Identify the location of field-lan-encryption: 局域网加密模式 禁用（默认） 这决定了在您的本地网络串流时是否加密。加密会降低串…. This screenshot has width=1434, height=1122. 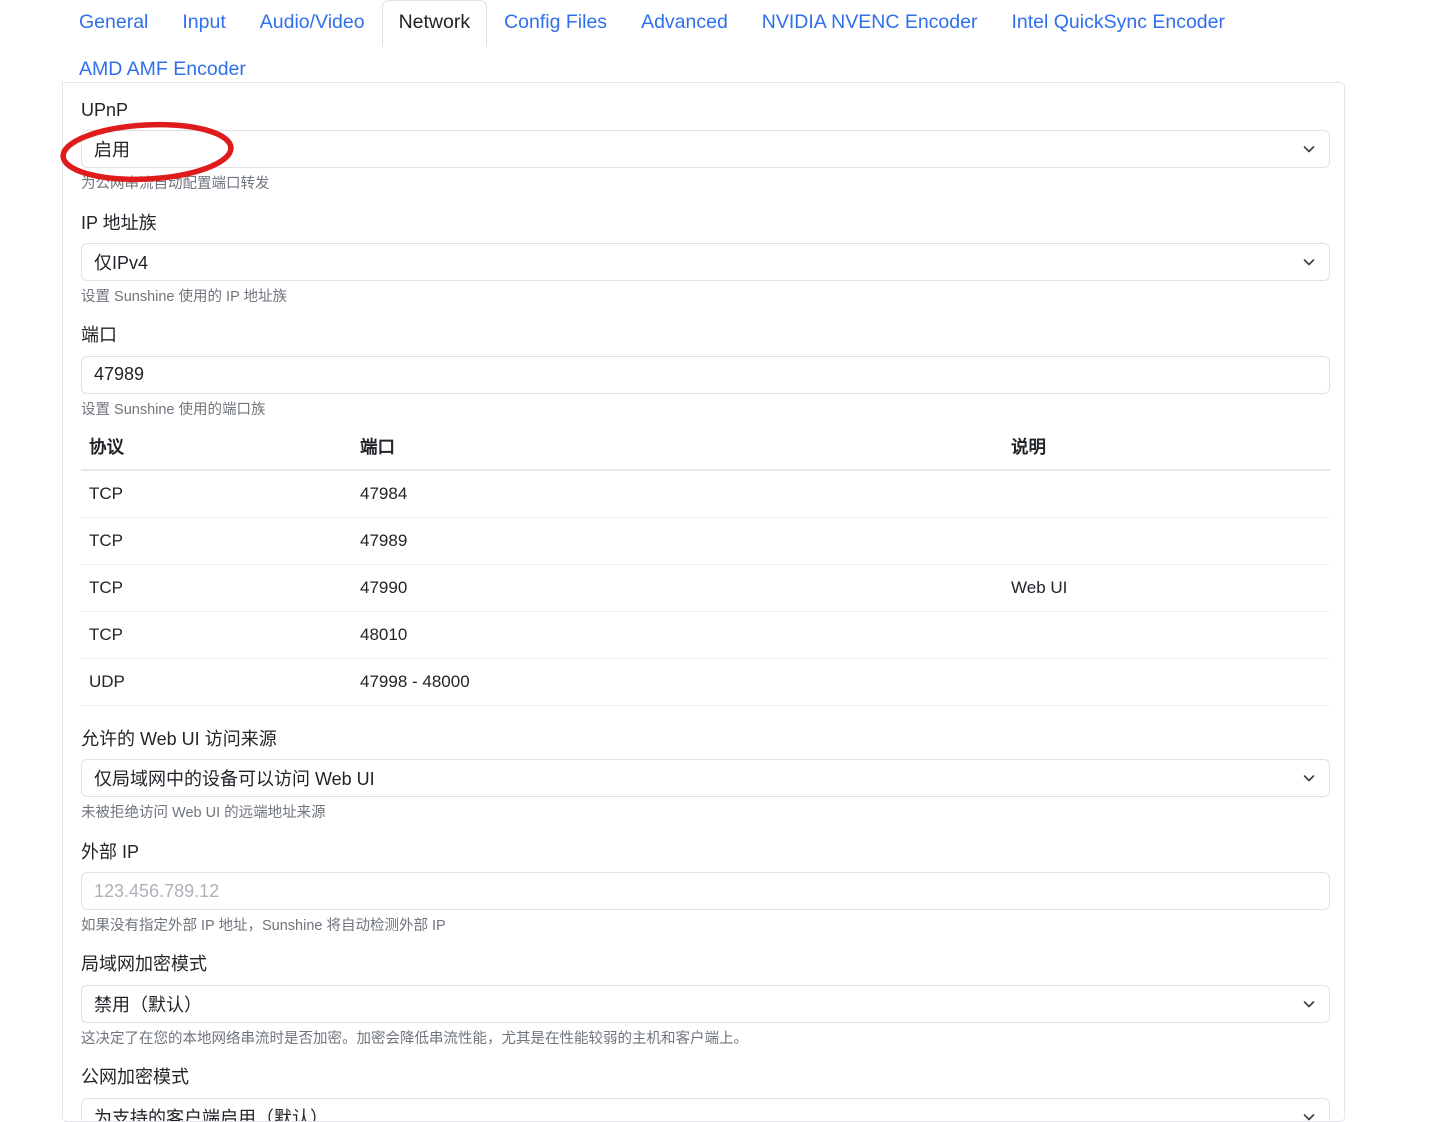
(705, 1001).